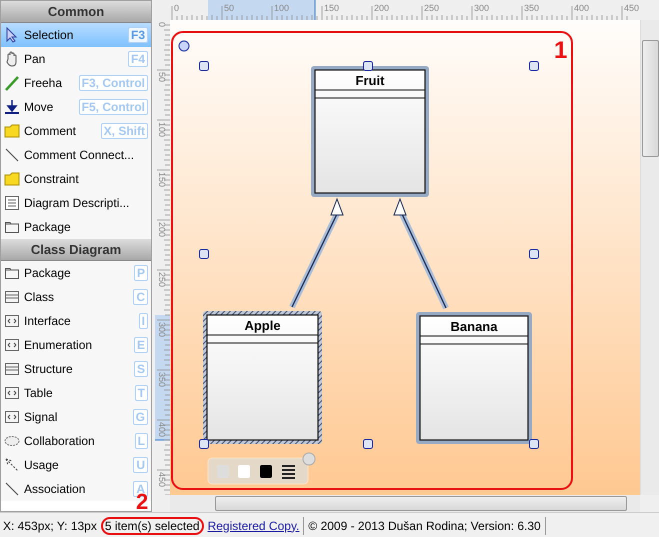  Describe the element at coordinates (76, 417) in the screenshot. I see `tool-item: Signal G` at that location.